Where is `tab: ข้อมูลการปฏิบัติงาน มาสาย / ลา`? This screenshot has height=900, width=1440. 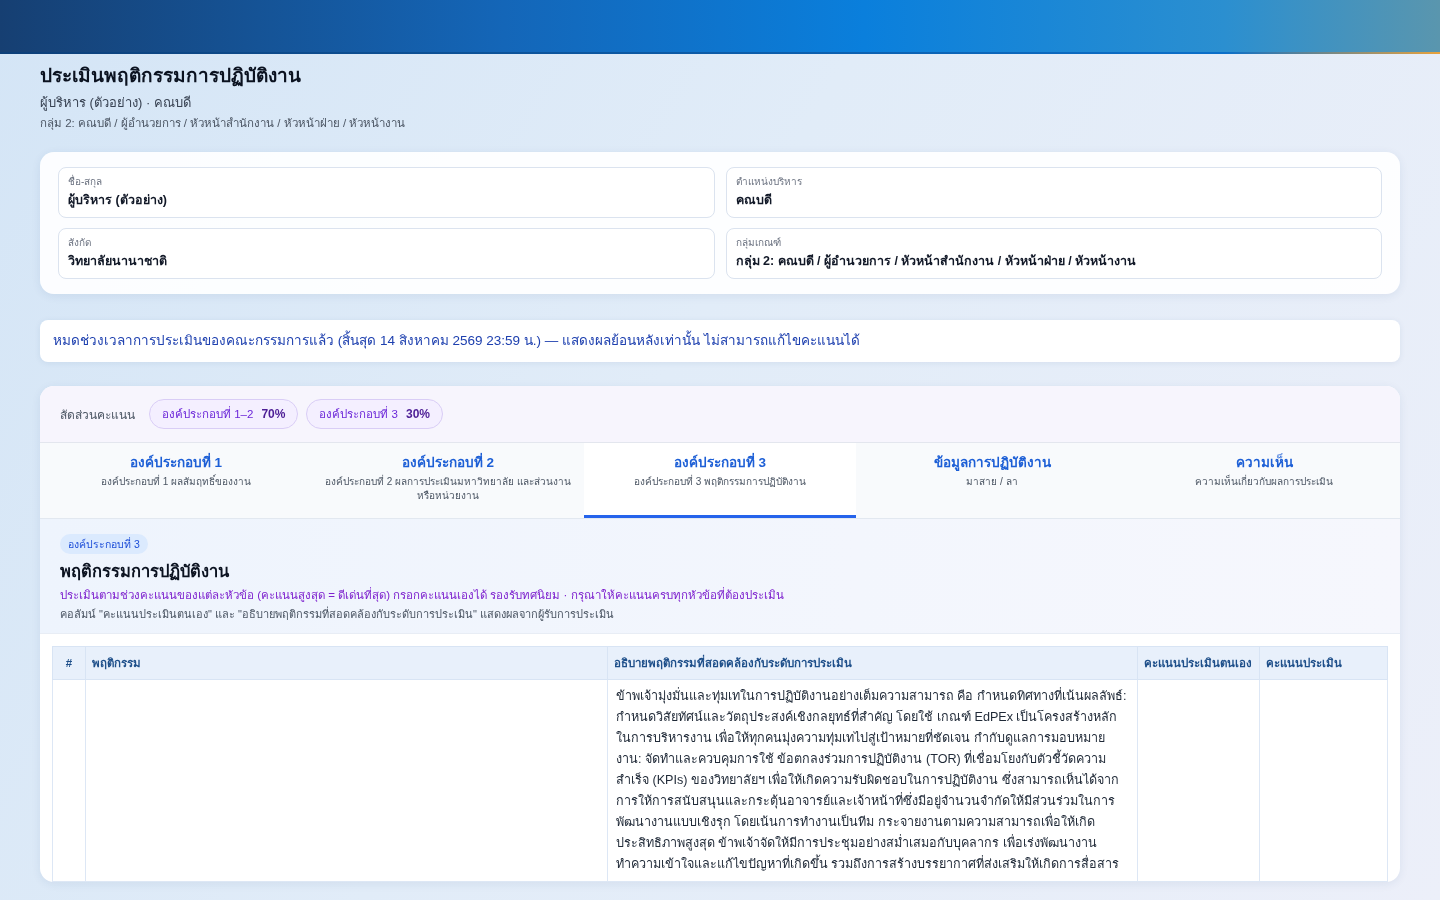 tab: ข้อมูลการปฏิบัติงาน มาสาย / ลา is located at coordinates (992, 480).